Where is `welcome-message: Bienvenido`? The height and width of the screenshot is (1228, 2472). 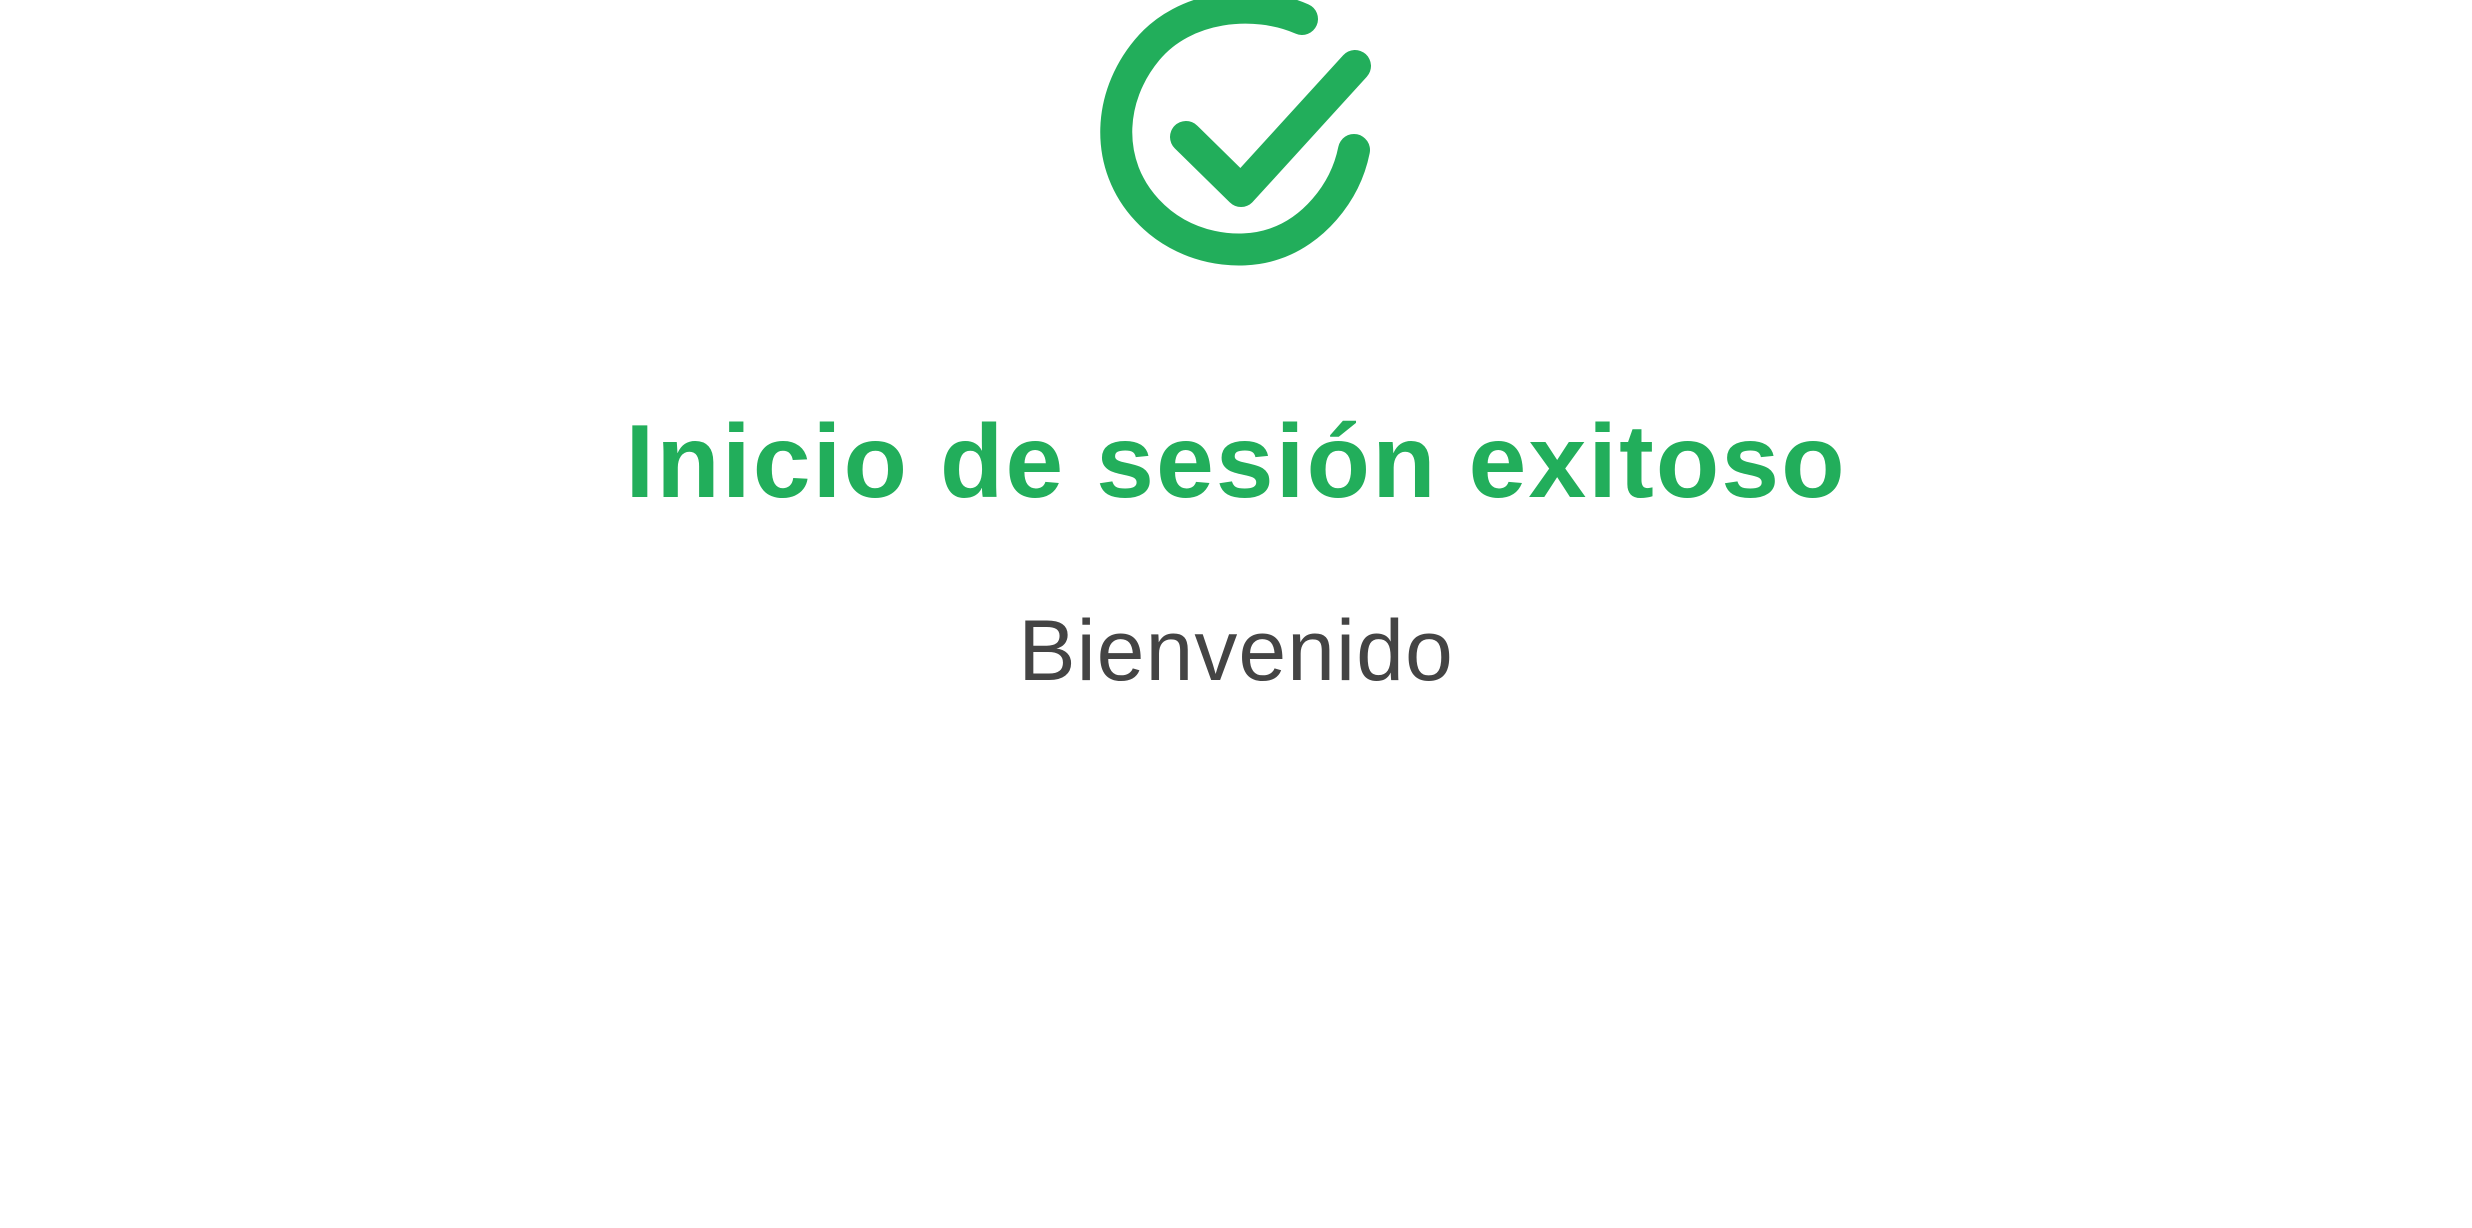
welcome-message: Bienvenido is located at coordinates (1236, 651).